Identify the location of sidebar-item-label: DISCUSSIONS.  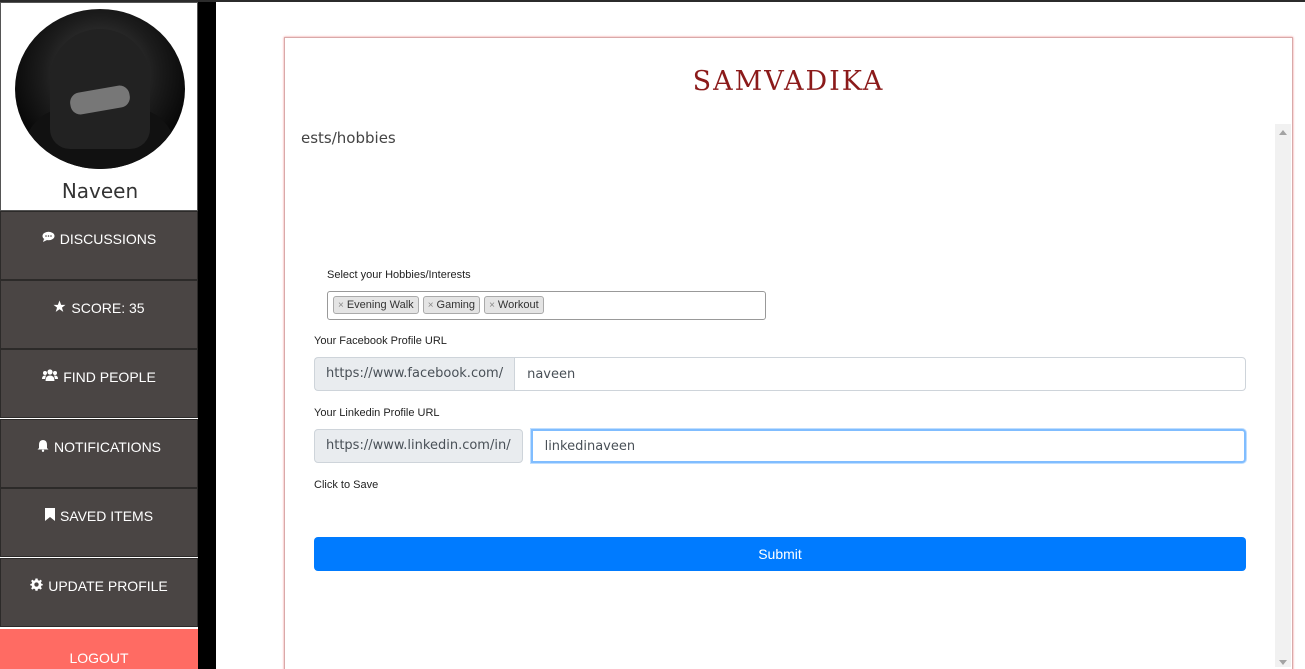
(108, 239).